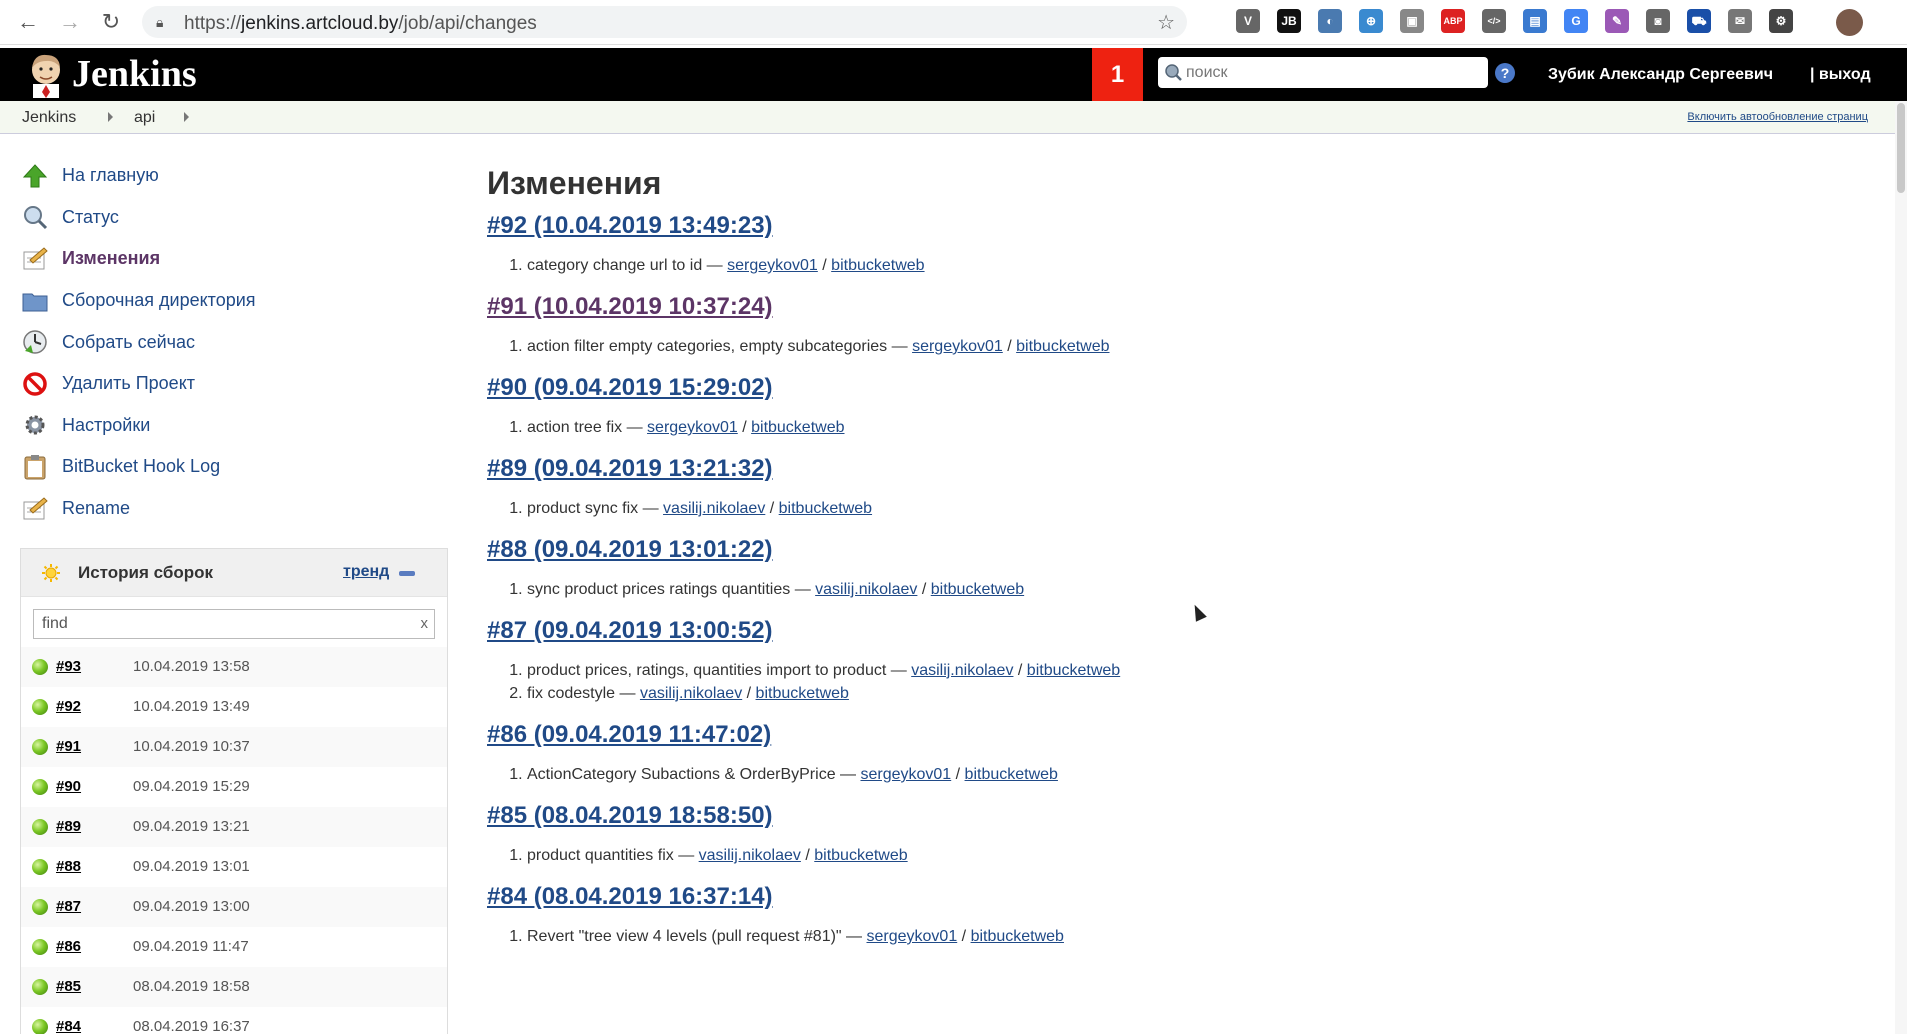 The height and width of the screenshot is (1034, 1907). I want to click on sidebar-task-label: Собрать сейчас, so click(128, 342).